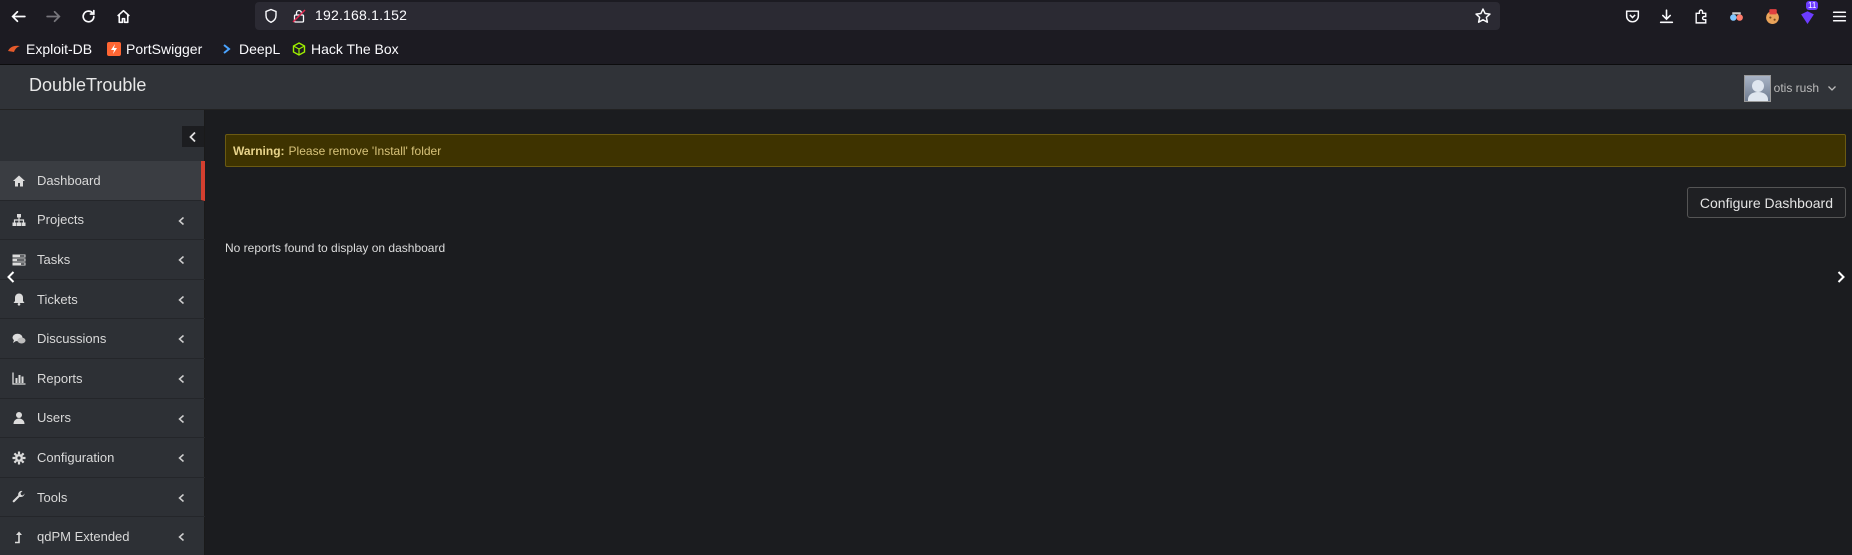  I want to click on address-bar: 192.168.1.152, so click(877, 16).